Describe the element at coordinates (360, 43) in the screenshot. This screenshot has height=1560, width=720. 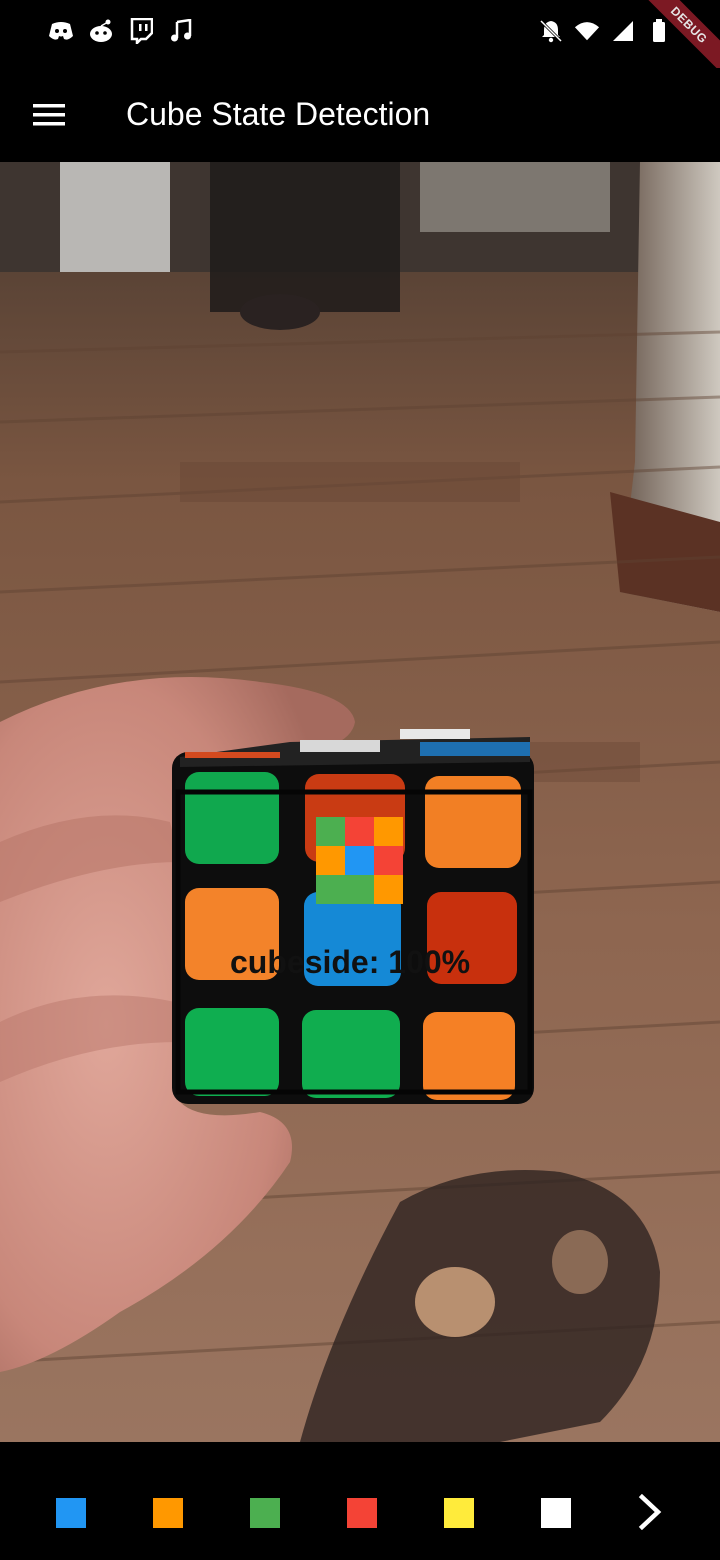
I see `status-bar: DEBUG` at that location.